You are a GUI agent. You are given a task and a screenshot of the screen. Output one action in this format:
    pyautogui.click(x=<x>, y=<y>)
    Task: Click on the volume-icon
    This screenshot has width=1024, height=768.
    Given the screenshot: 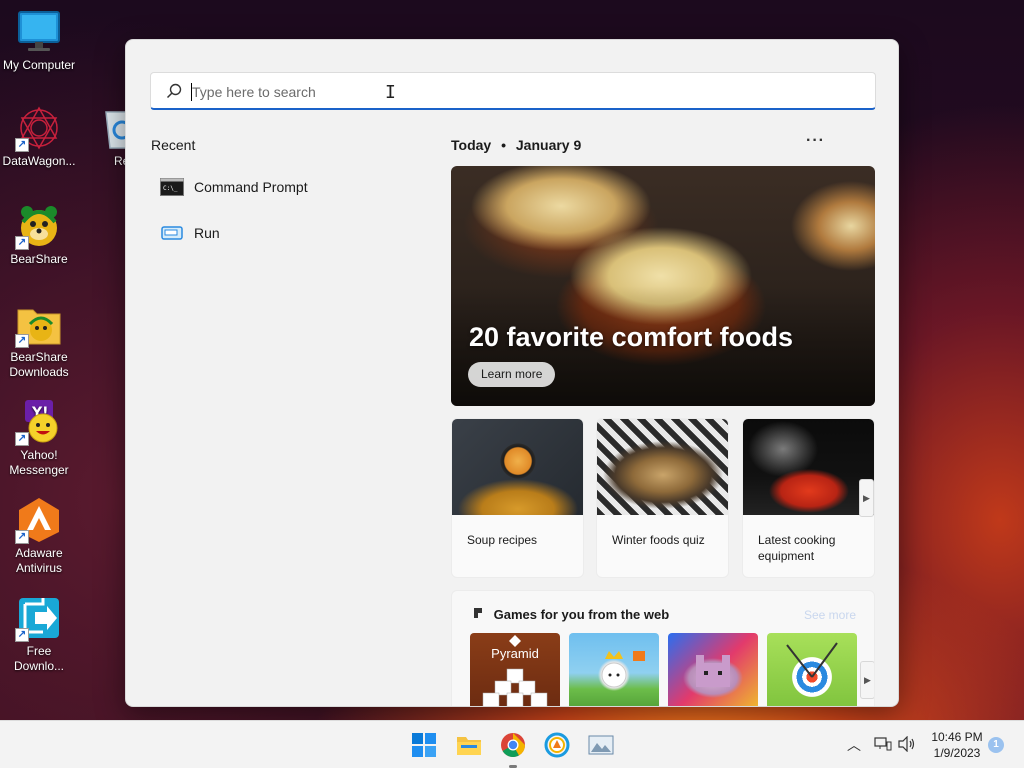 What is the action you would take?
    pyautogui.click(x=907, y=744)
    